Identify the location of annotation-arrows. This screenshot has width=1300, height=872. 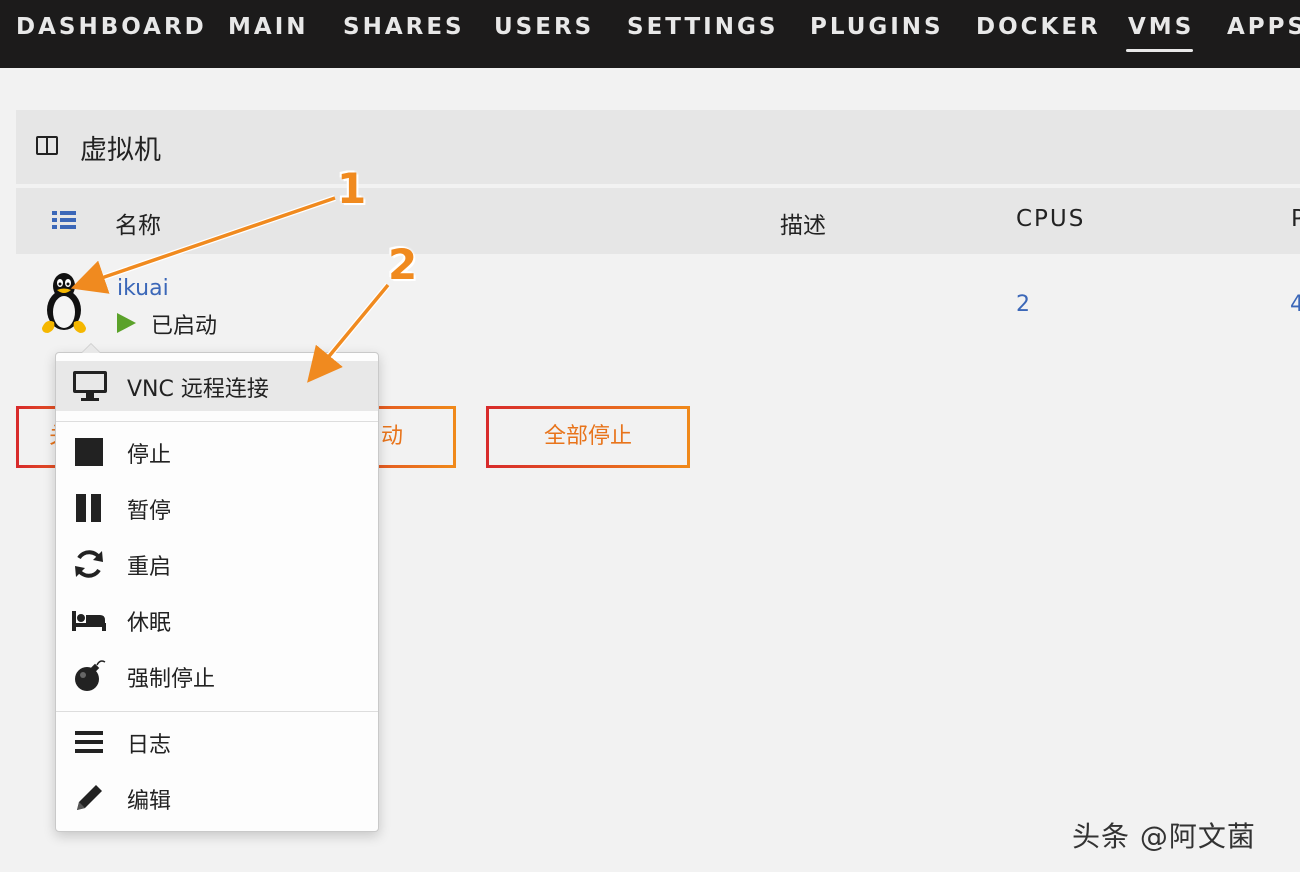
(230, 289).